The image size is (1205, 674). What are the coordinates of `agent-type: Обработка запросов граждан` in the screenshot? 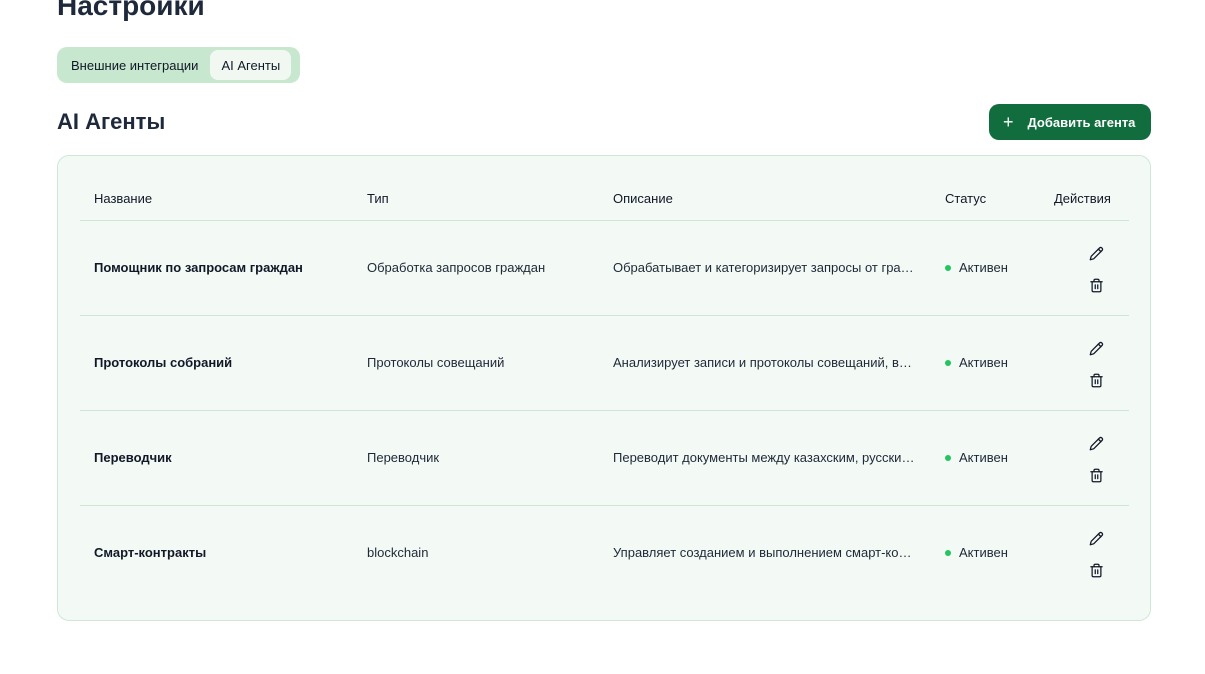 It's located at (456, 267).